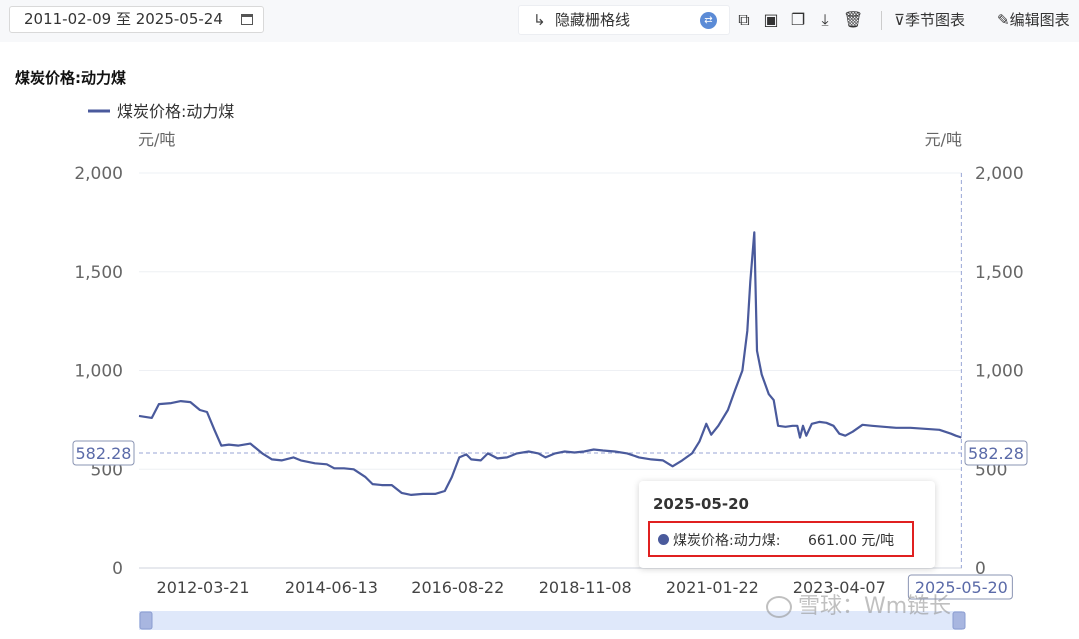 This screenshot has width=1079, height=639. Describe the element at coordinates (156, 139) in the screenshot. I see `y-unit-left: 元/吨` at that location.